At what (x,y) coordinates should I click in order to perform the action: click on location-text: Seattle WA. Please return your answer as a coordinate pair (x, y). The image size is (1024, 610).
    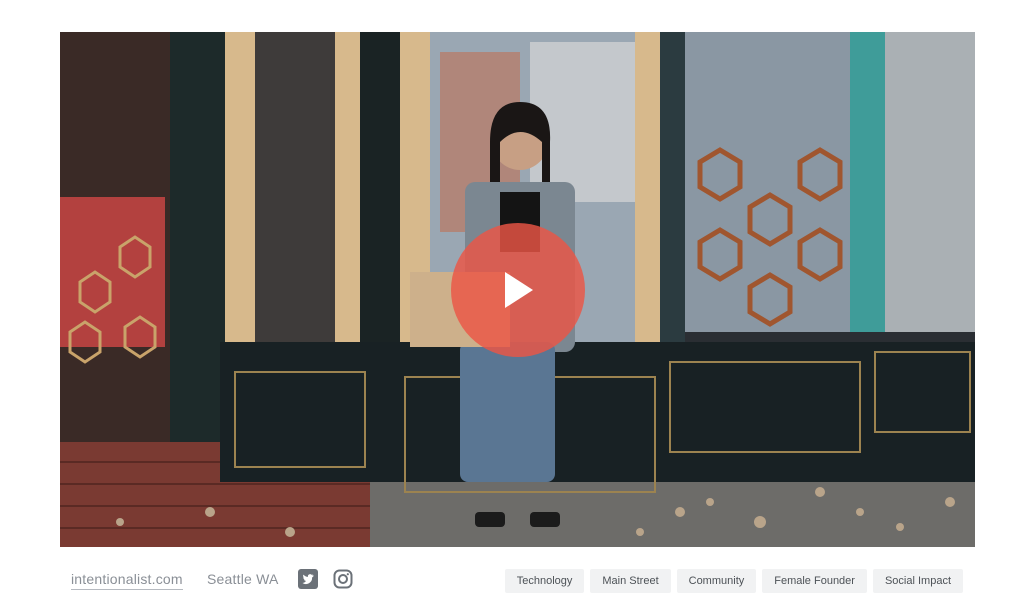
    Looking at the image, I should click on (243, 579).